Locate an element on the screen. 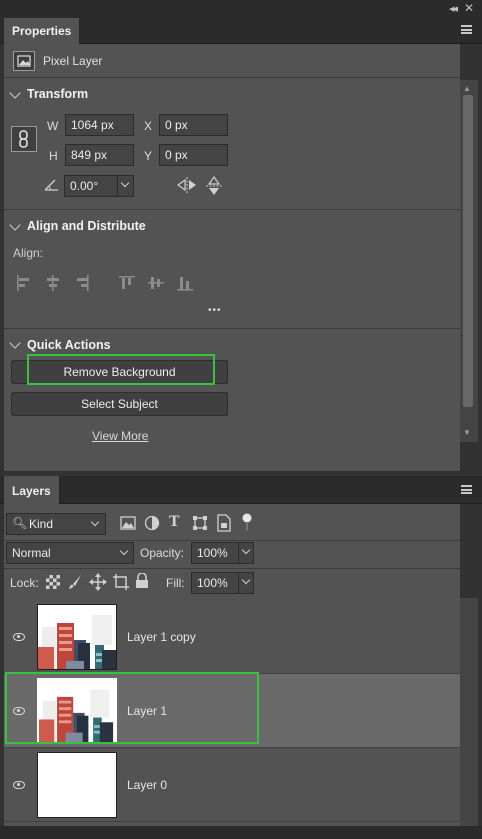  filter-dropdown-chevron-icon is located at coordinates (95, 522).